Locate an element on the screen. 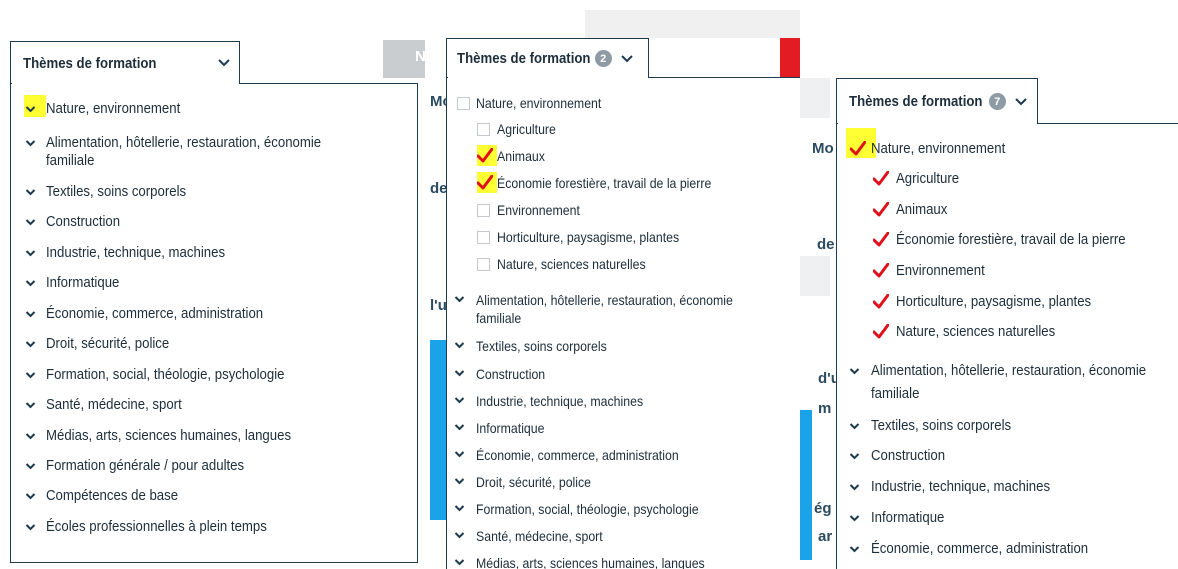 This screenshot has height=569, width=1178. theme-item-label: Compétences de base is located at coordinates (112, 495).